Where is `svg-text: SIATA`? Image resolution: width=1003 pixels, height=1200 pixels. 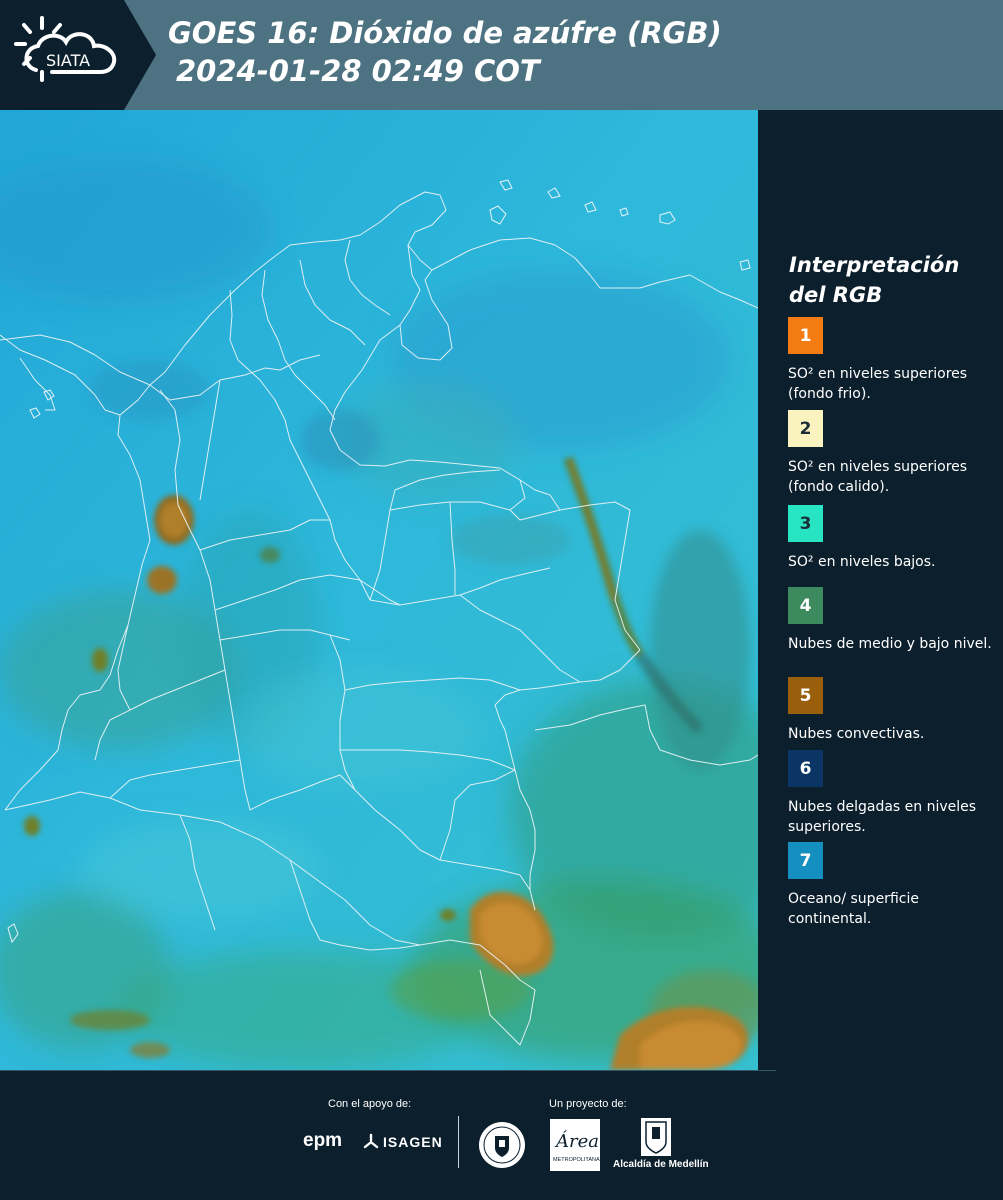 svg-text: SIATA is located at coordinates (68, 60).